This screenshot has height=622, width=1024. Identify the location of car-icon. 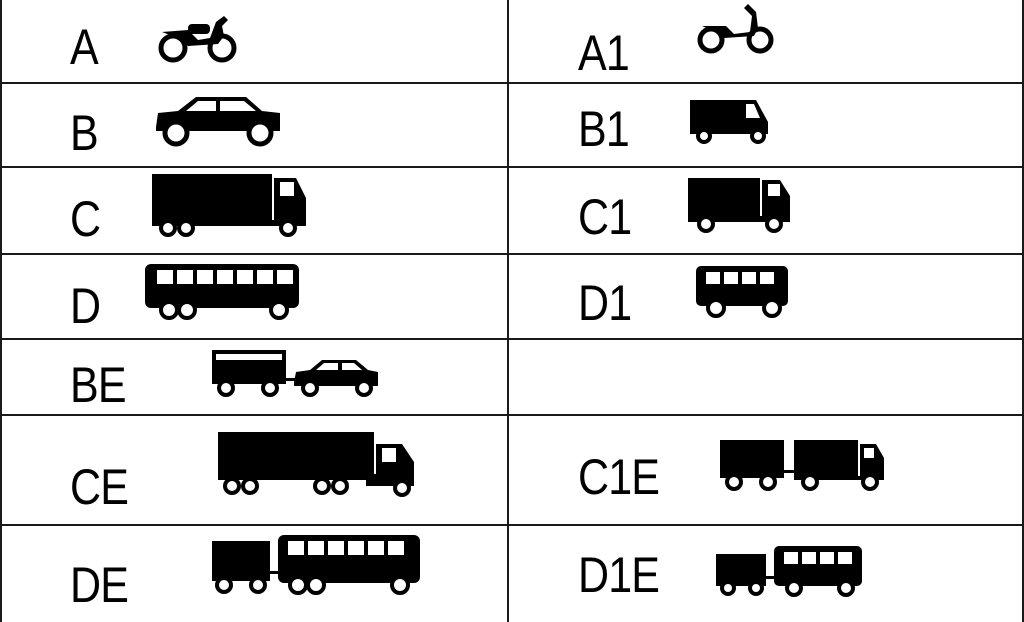
(218, 122).